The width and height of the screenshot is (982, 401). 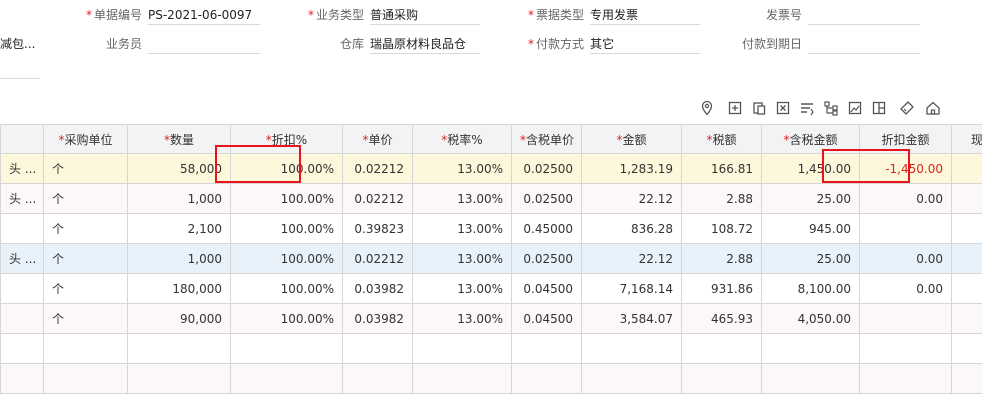 I want to click on col-header-discount-amount: 折扣金额, so click(x=905, y=139).